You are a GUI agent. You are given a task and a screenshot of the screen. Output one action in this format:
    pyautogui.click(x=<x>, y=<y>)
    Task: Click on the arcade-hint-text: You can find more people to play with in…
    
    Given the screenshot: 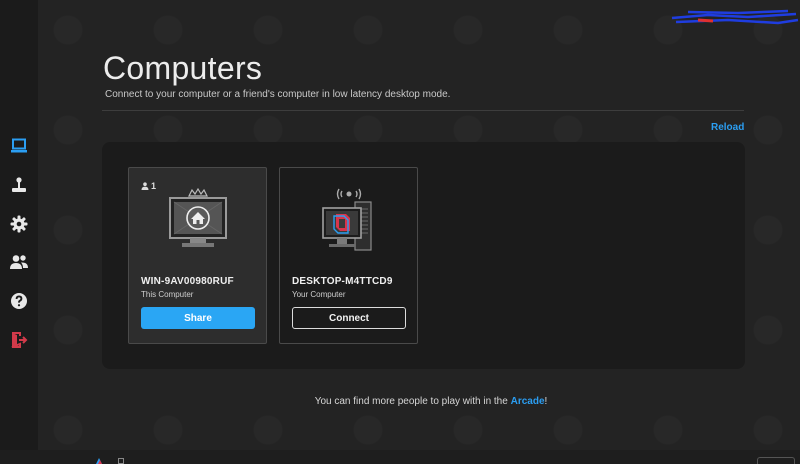 What is the action you would take?
    pyautogui.click(x=412, y=401)
    